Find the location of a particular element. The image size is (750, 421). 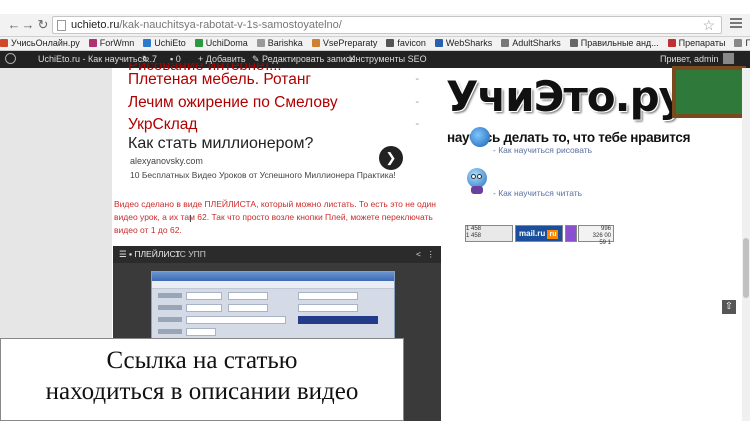

bookmark-item: AdultSharks is located at coordinates (531, 43).